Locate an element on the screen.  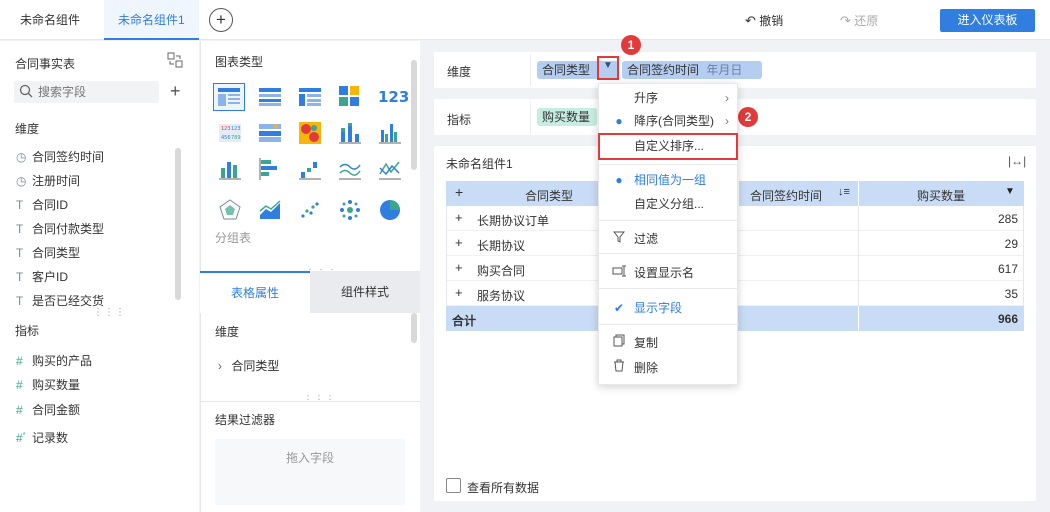
field-record-count: #* 记录数 is located at coordinates (42, 436).